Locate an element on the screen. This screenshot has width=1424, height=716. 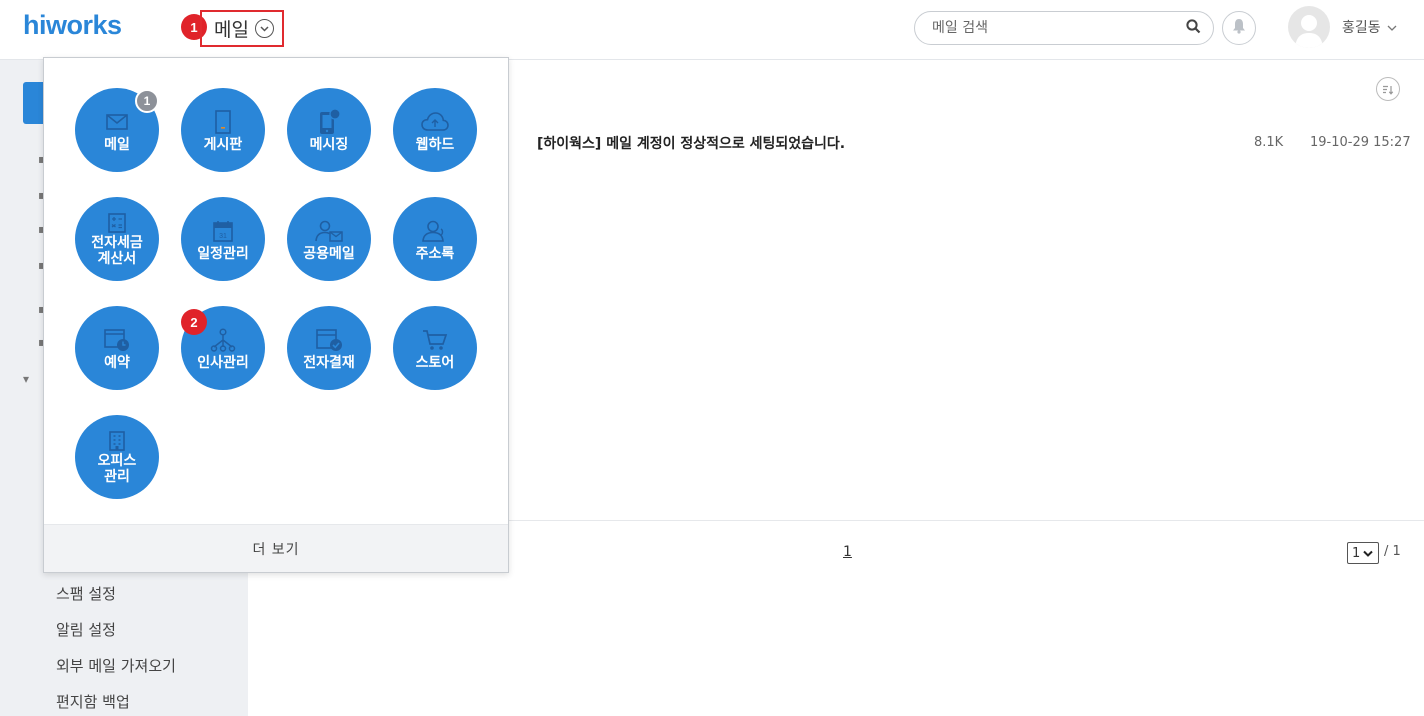
sort-button is located at coordinates (1388, 89).